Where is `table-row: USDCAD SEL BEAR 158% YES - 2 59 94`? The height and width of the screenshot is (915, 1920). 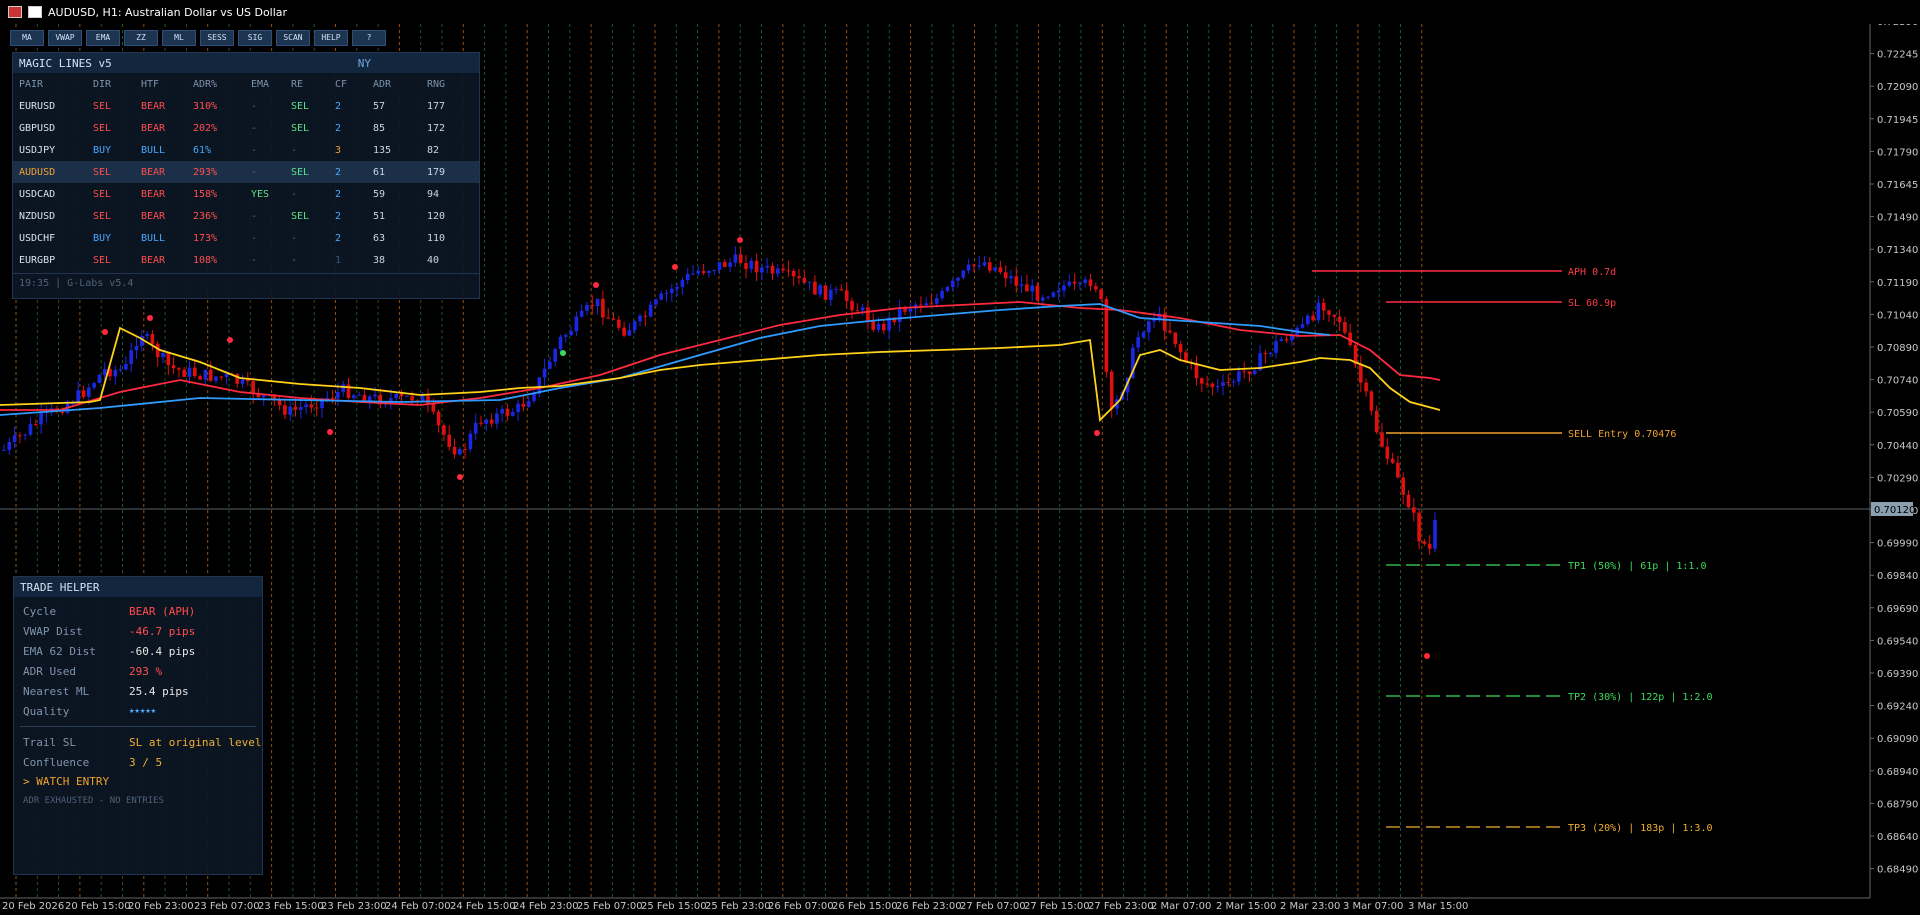
table-row: USDCAD SEL BEAR 158% YES - 2 59 94 is located at coordinates (246, 194).